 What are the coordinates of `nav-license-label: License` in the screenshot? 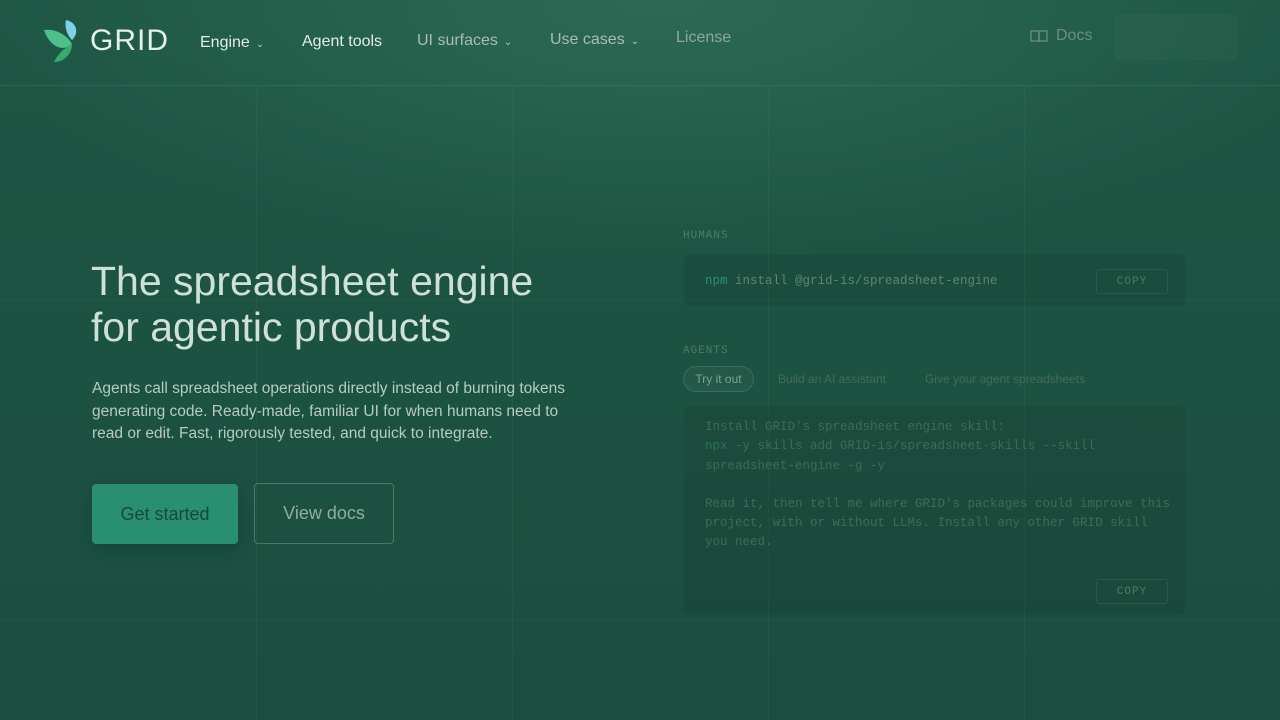 It's located at (704, 37).